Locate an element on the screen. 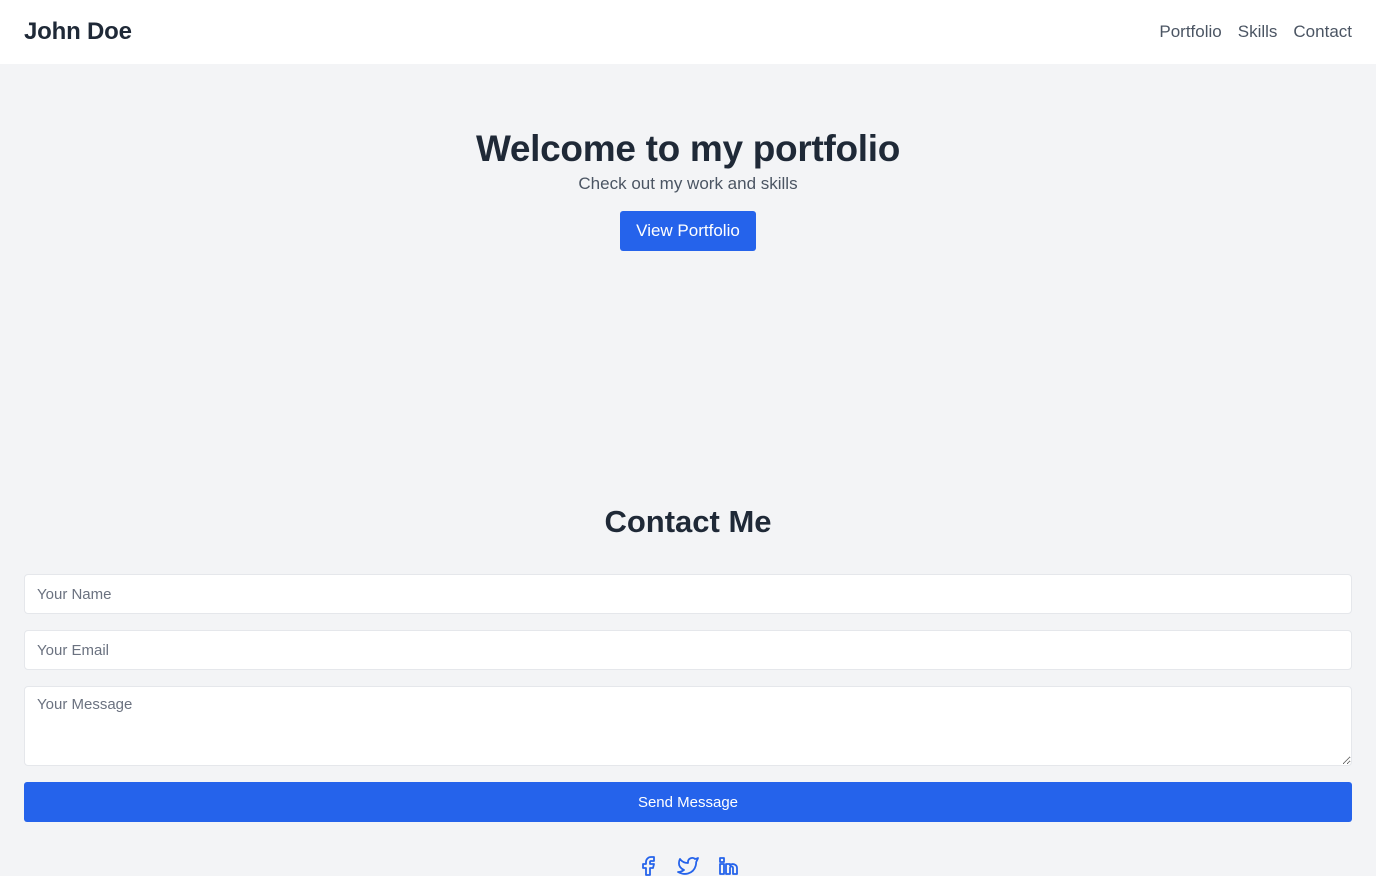 The width and height of the screenshot is (1376, 876). nav-link-contact: Contact is located at coordinates (1322, 32).